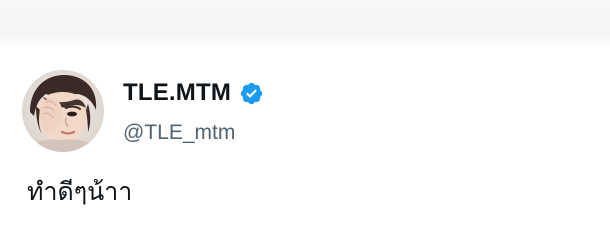 The image size is (610, 244). Describe the element at coordinates (80, 191) in the screenshot. I see `tweet-text: ทำดีๆน้าา` at that location.